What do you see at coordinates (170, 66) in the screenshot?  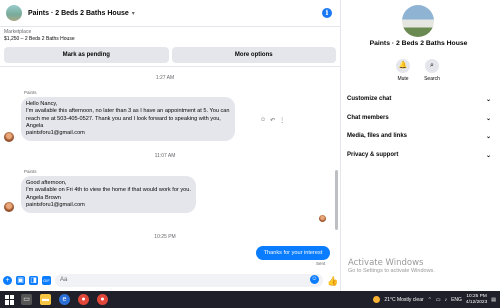 I see `divider` at bounding box center [170, 66].